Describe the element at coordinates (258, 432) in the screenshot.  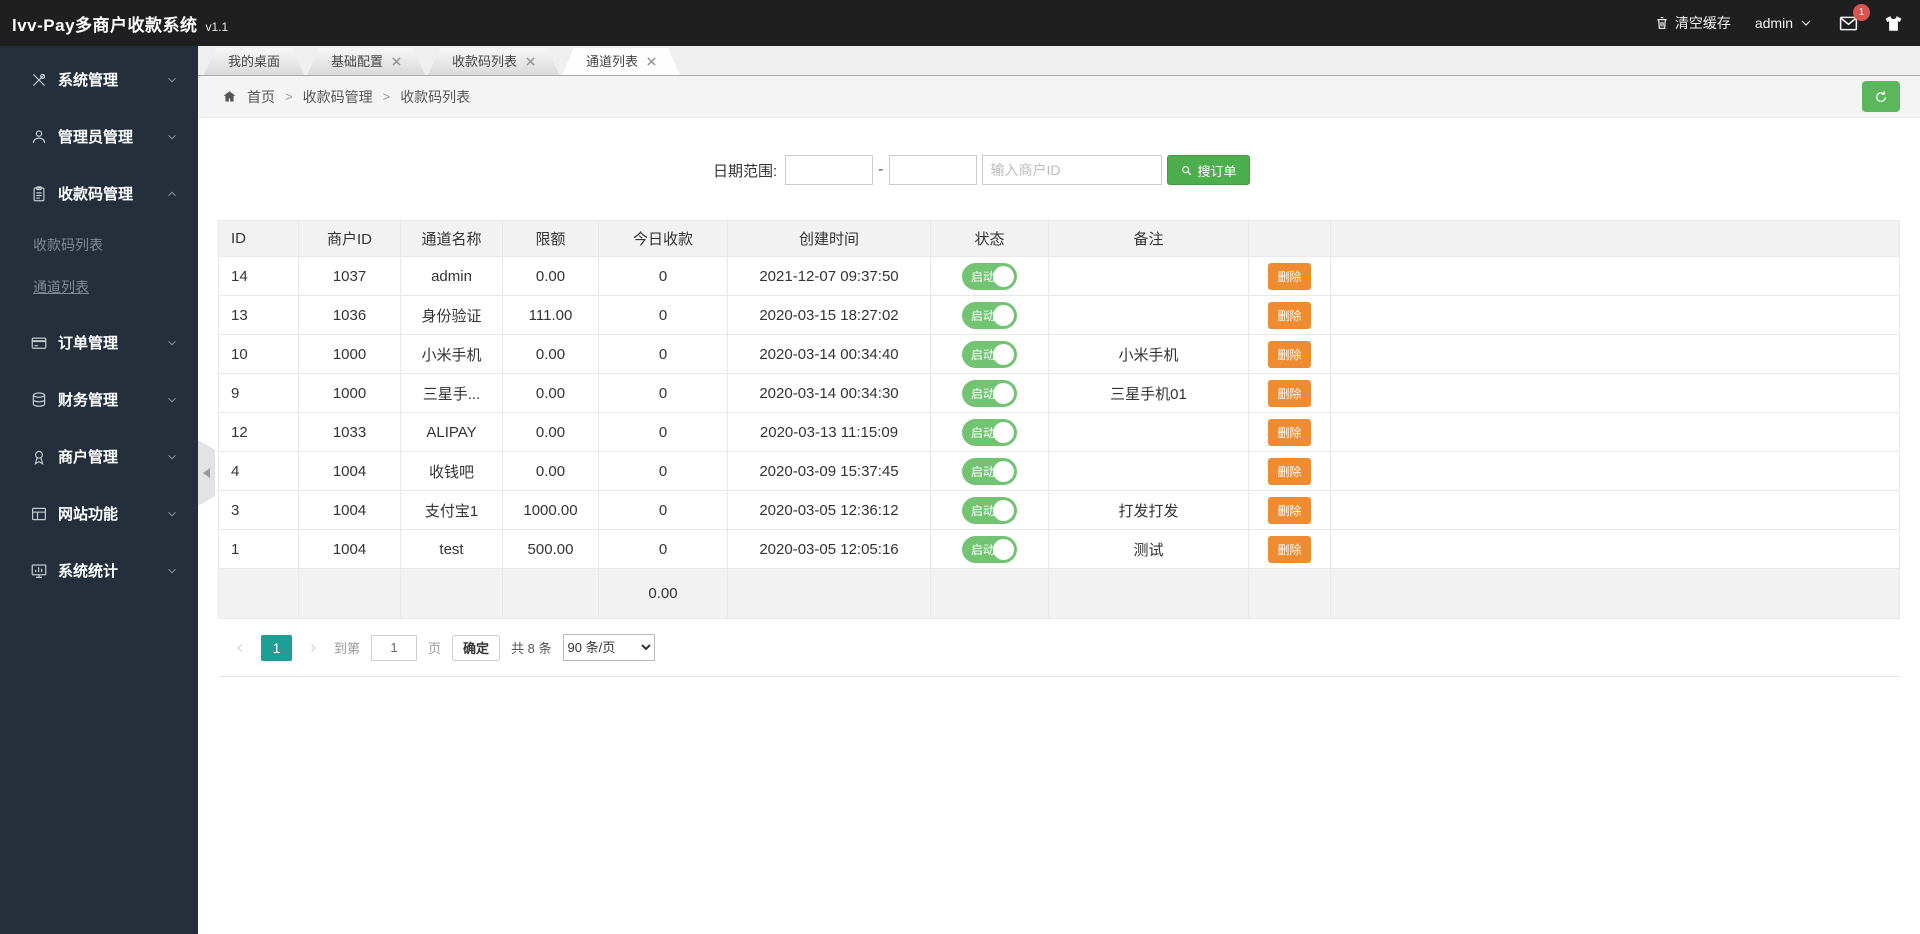
I see `cell-id: 12` at that location.